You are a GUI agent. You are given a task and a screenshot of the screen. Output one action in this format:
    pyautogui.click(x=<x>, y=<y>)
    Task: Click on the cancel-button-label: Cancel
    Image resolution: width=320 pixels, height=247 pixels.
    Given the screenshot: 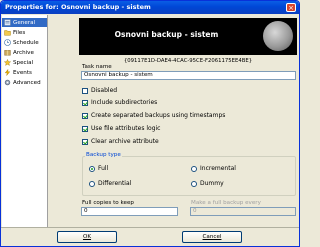 What is the action you would take?
    pyautogui.click(x=212, y=237)
    